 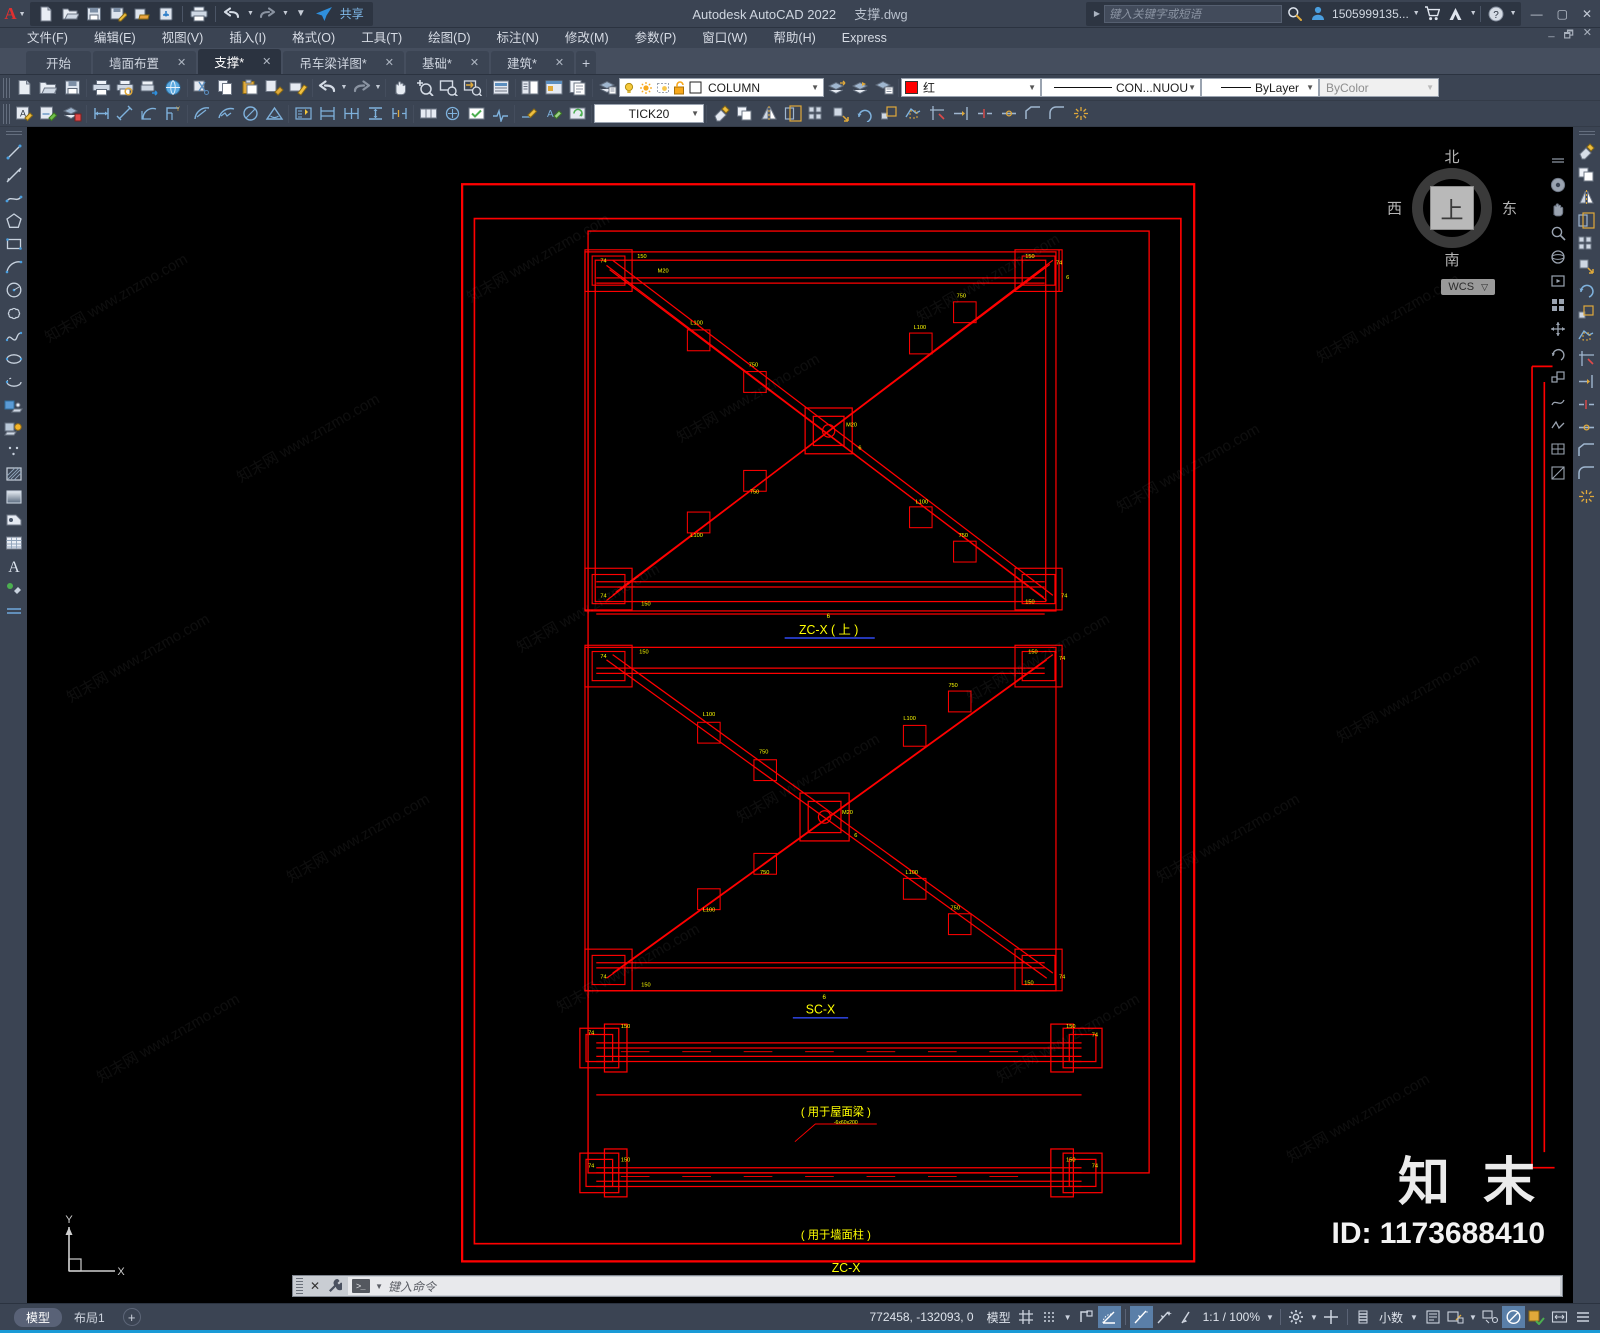 I want to click on annotation-visibility-icon, so click(x=1432, y=1317).